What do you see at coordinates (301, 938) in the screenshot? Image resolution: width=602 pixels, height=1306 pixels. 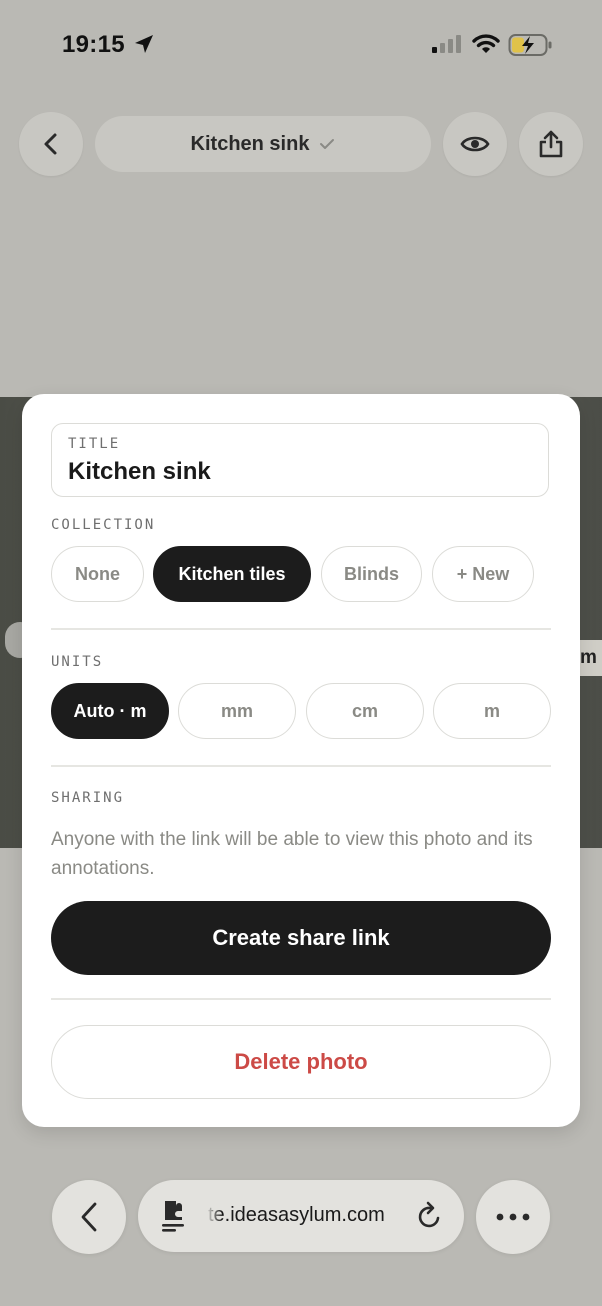 I see `create-share-link-button: Create share link` at bounding box center [301, 938].